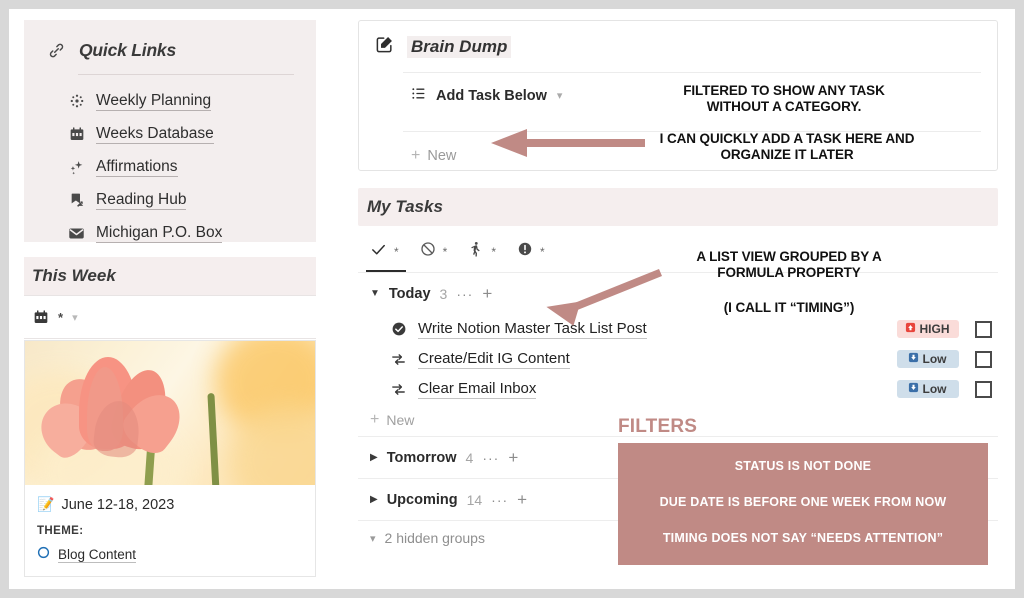 This screenshot has height=598, width=1024. I want to click on person-walking-icon, so click(476, 251).